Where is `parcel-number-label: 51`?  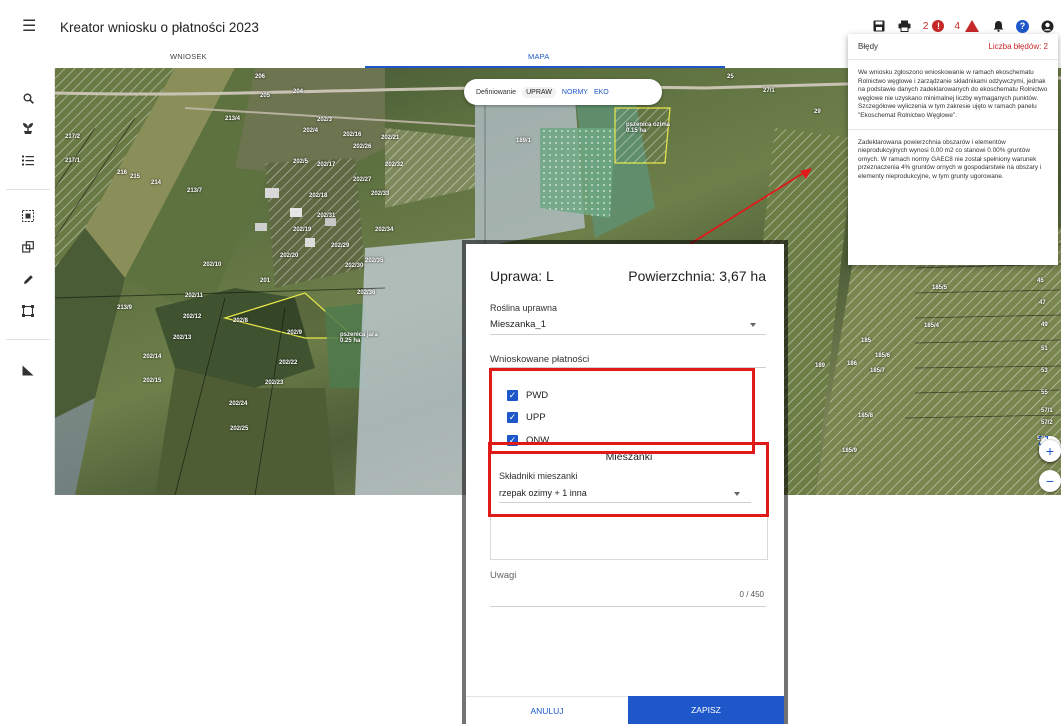
parcel-number-label: 51 is located at coordinates (1044, 349).